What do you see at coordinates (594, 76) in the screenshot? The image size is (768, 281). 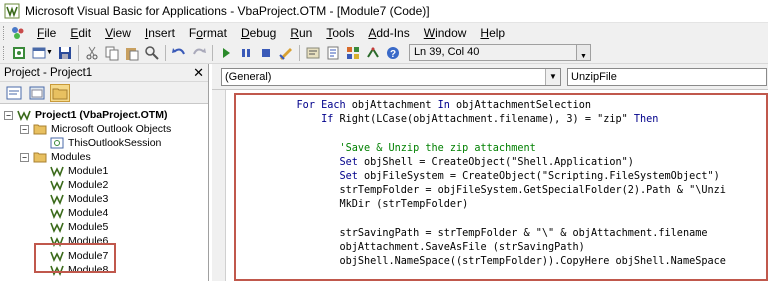 I see `procedure-combo-value: UnzipFile` at bounding box center [594, 76].